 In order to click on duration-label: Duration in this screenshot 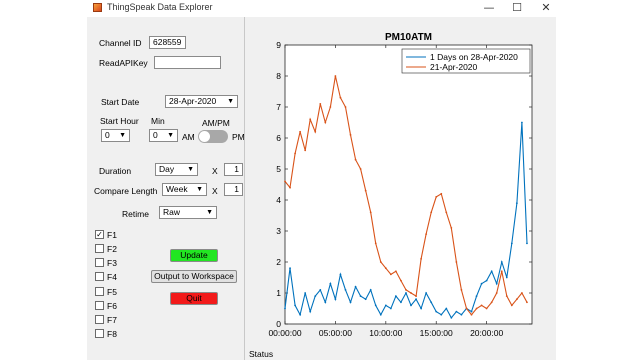, I will do `click(115, 171)`.